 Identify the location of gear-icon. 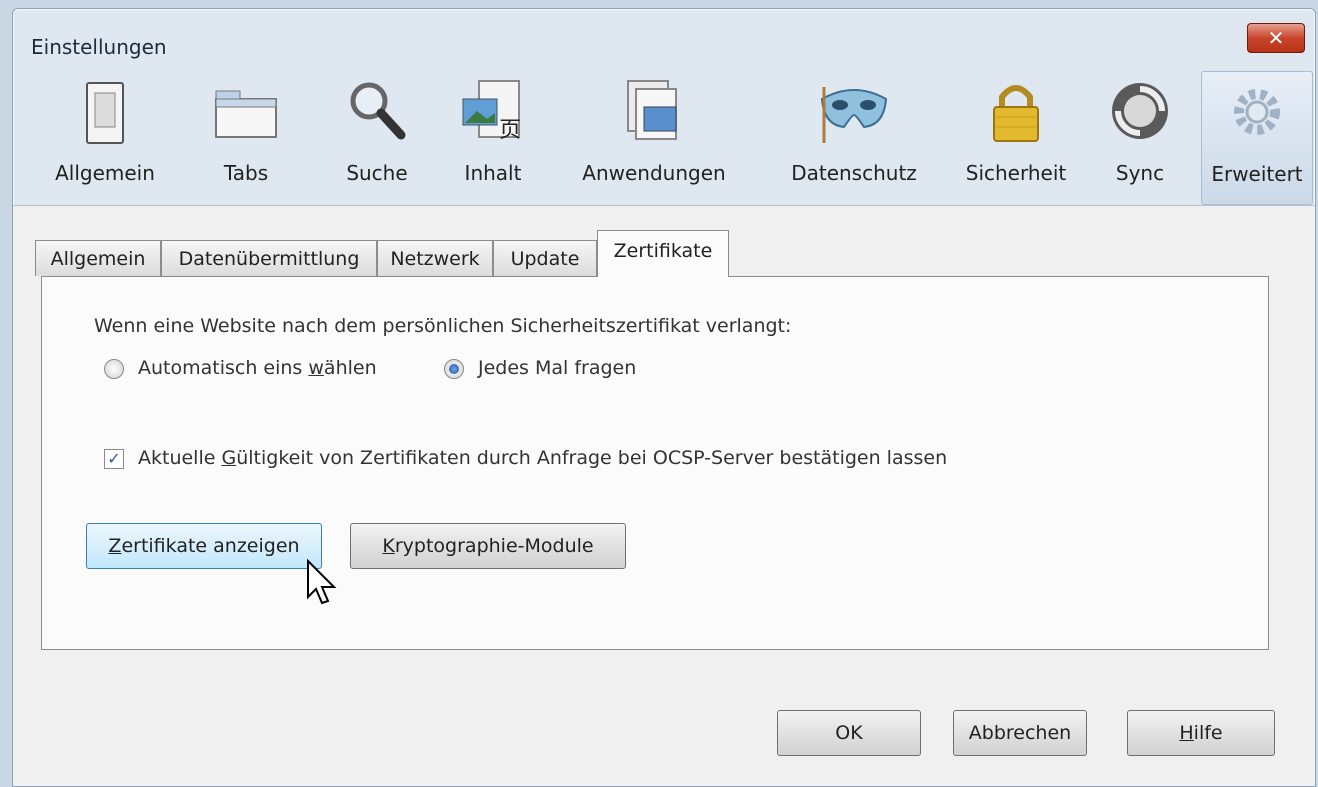
(1257, 112).